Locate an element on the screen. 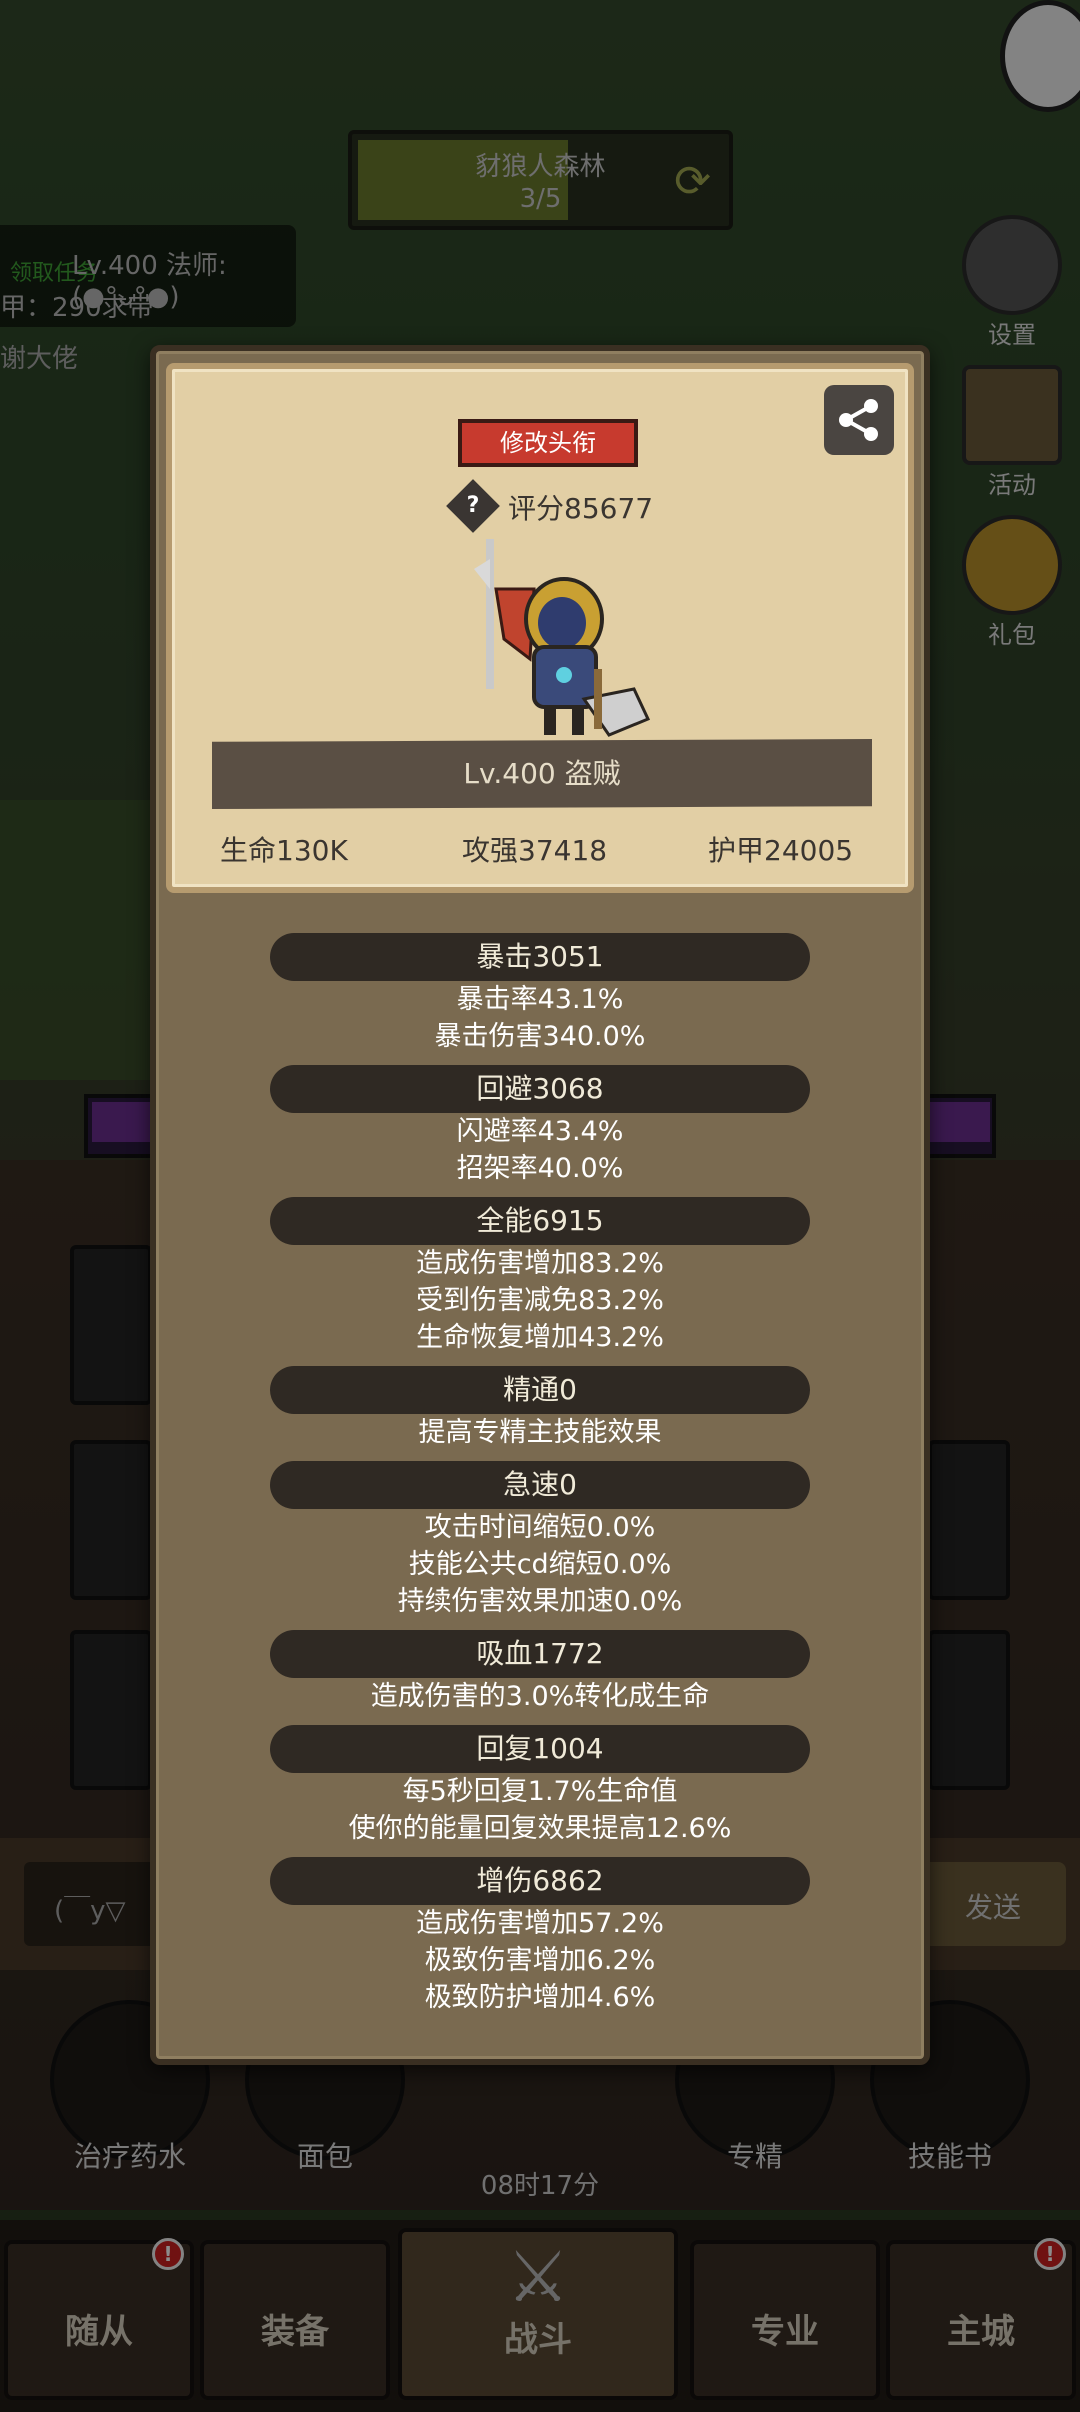 The image size is (1080, 2412). stat-group: 暴击3051 暴击率43.1% 暴击伤害340.0% is located at coordinates (540, 994).